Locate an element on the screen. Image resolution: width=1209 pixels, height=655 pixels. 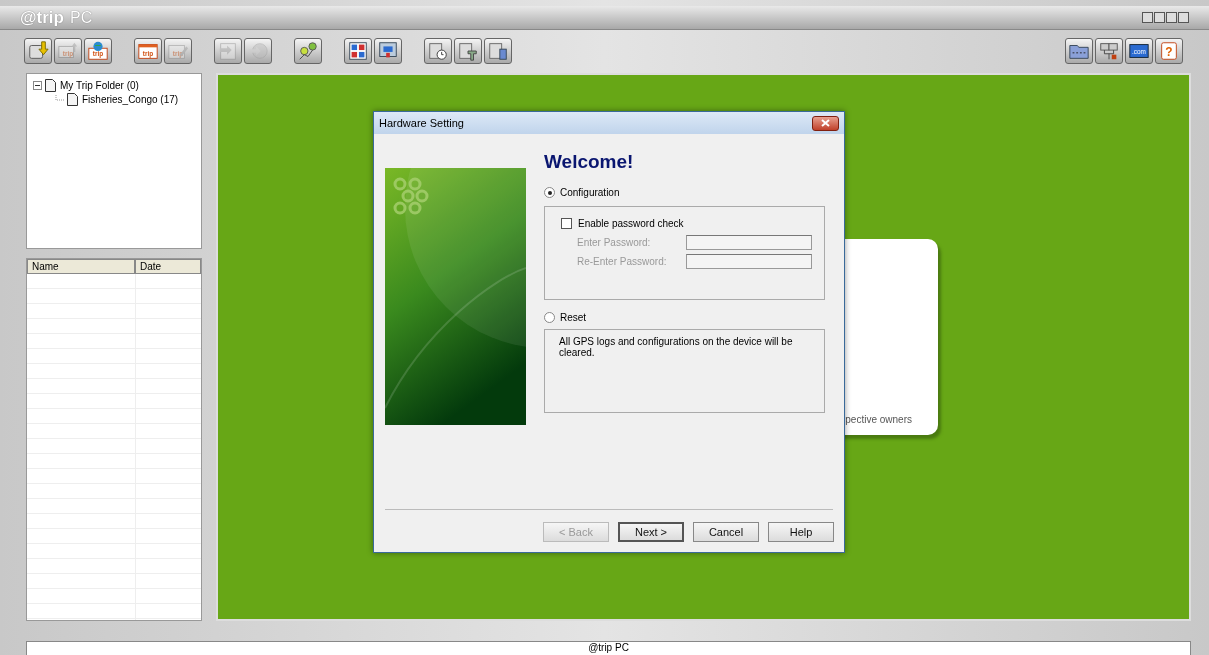
dialog-title: Hardware Setting is located at coordinates (421, 123).